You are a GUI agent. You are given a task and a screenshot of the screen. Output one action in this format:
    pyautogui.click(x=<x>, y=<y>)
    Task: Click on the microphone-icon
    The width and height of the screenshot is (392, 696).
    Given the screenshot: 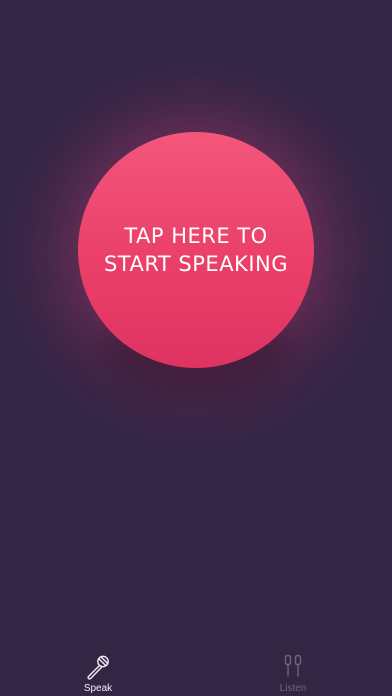 What is the action you would take?
    pyautogui.click(x=98, y=667)
    